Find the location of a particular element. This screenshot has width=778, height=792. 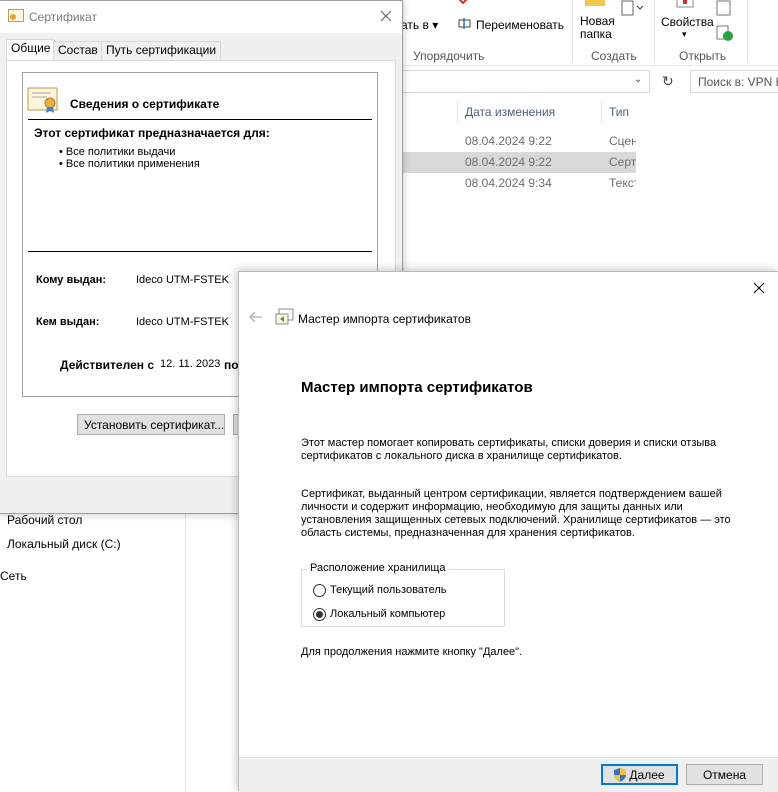

properties-icon is located at coordinates (685, 4).